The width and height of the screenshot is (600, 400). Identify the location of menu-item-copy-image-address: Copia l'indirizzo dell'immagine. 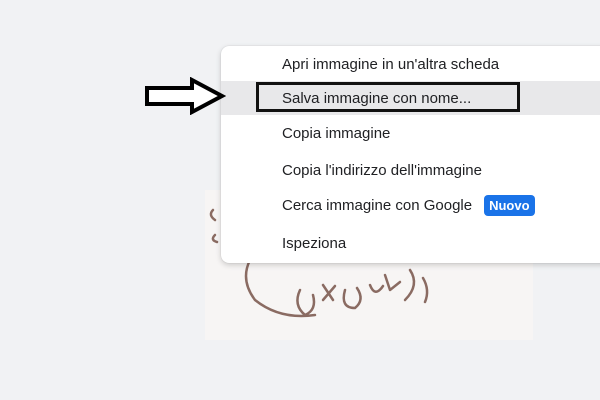
(410, 170).